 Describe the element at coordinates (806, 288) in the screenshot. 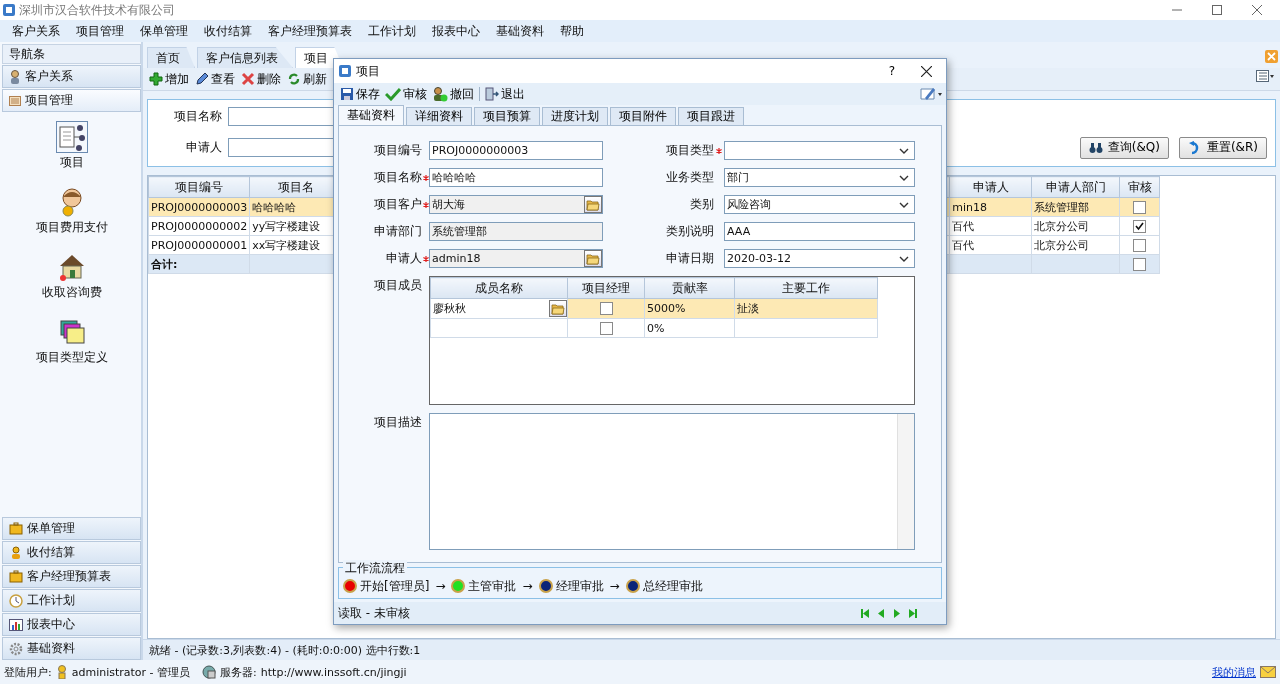

I see `column-header: 主要工作` at that location.